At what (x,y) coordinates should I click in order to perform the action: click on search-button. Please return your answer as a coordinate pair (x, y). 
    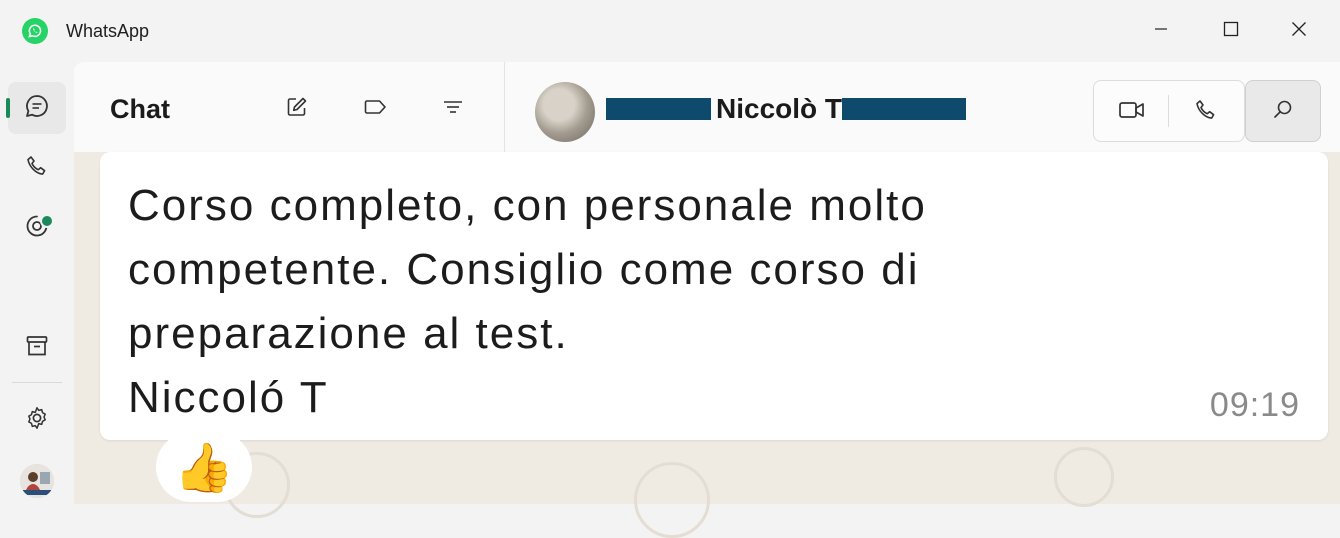
    Looking at the image, I should click on (1283, 111).